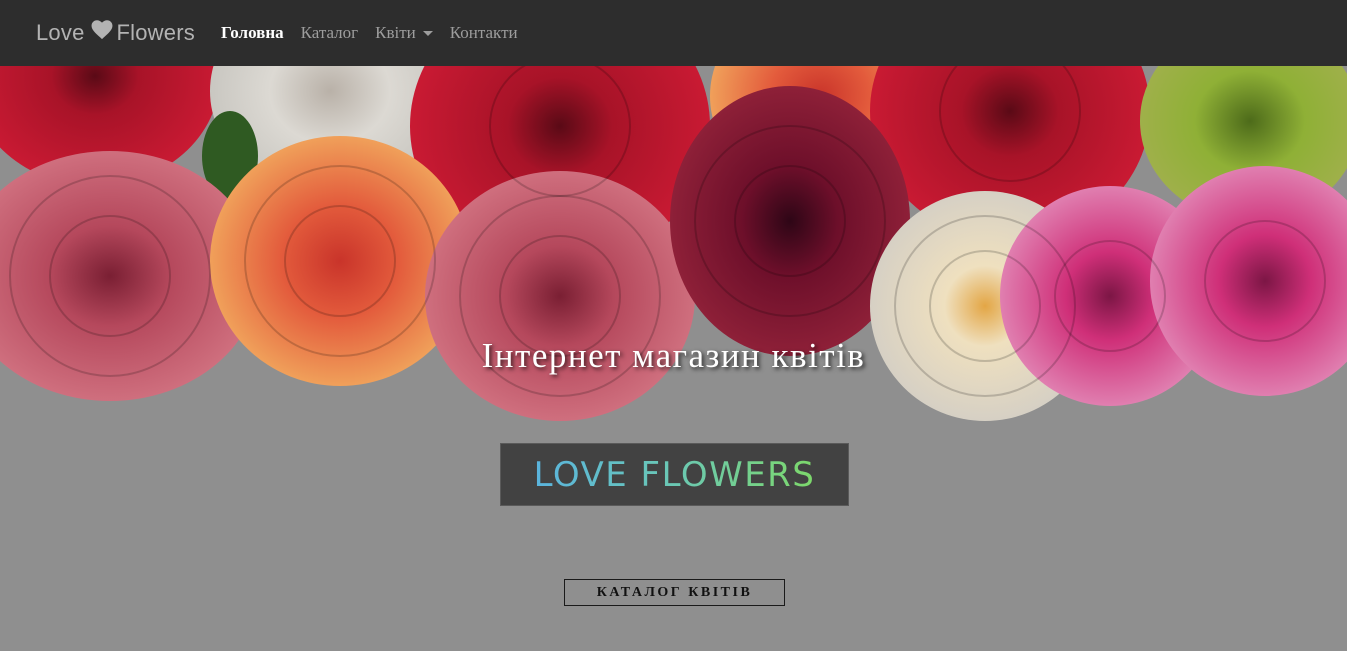 This screenshot has height=651, width=1347. I want to click on love-flowers-logo: LOVE FLOWERS, so click(674, 474).